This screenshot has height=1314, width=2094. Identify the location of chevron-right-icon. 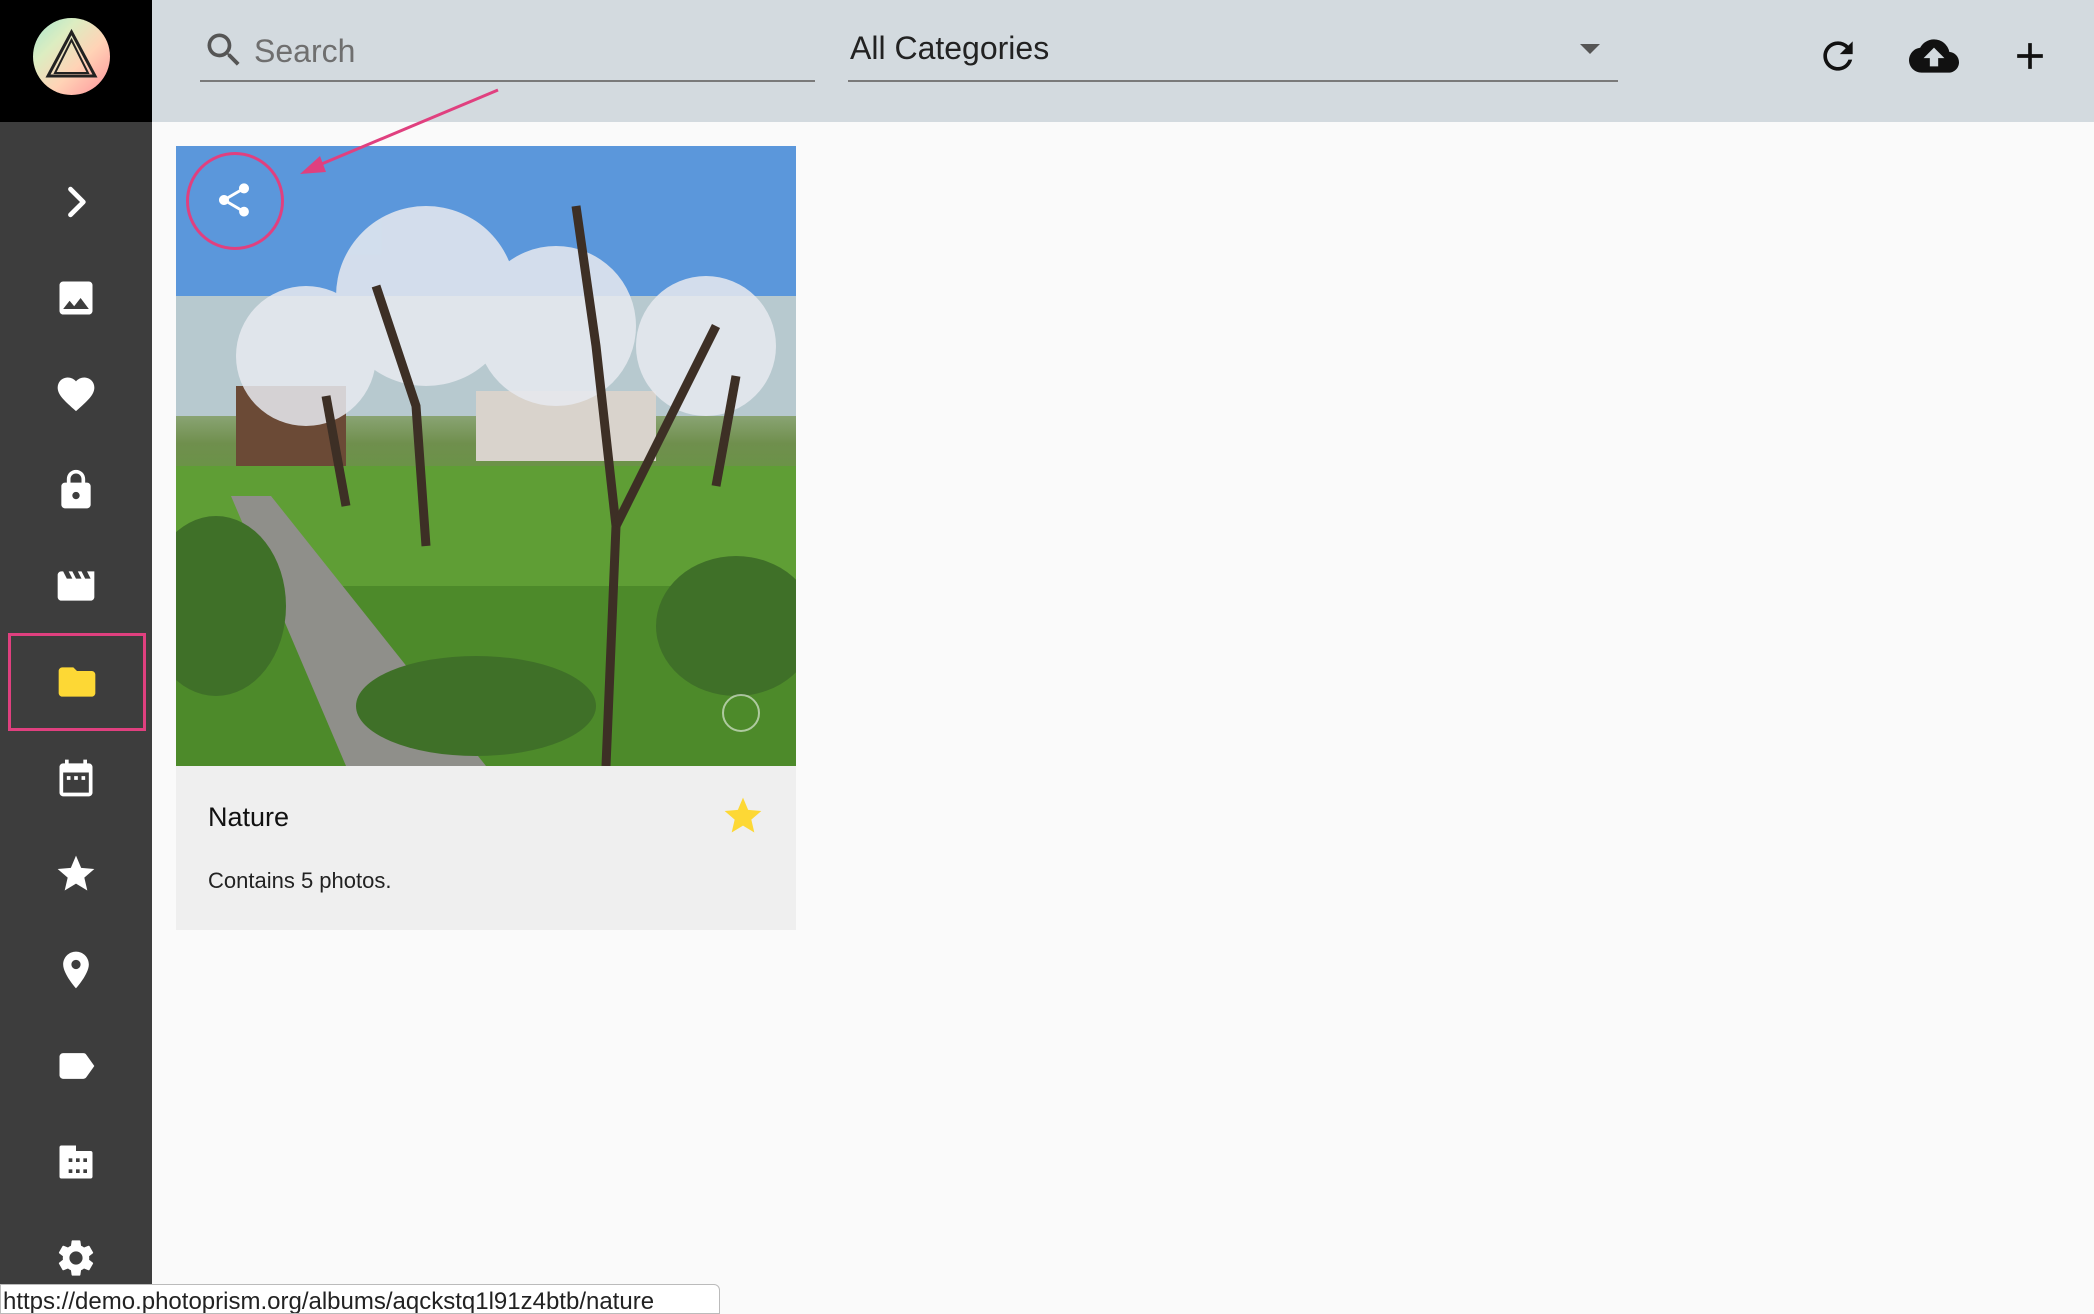
(77, 202).